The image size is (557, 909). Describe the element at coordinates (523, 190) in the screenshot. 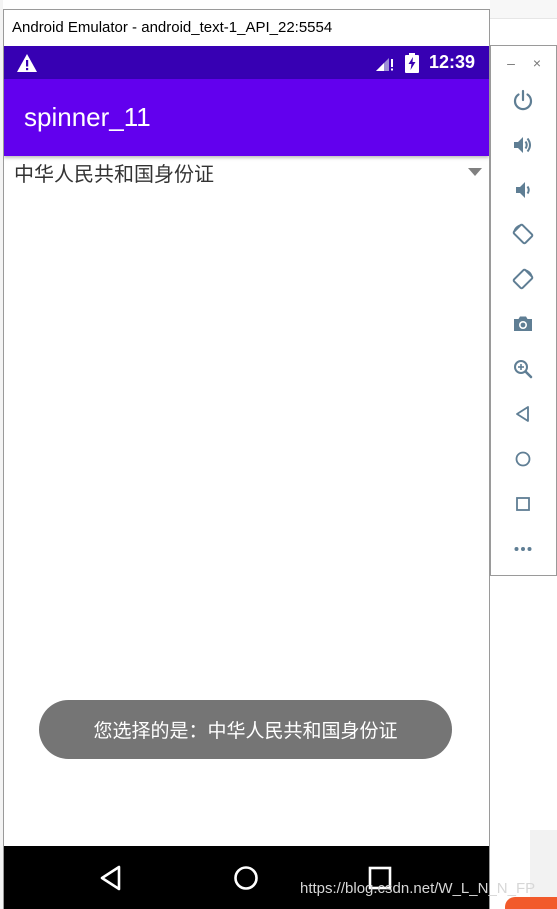

I see `volume-down-icon` at that location.